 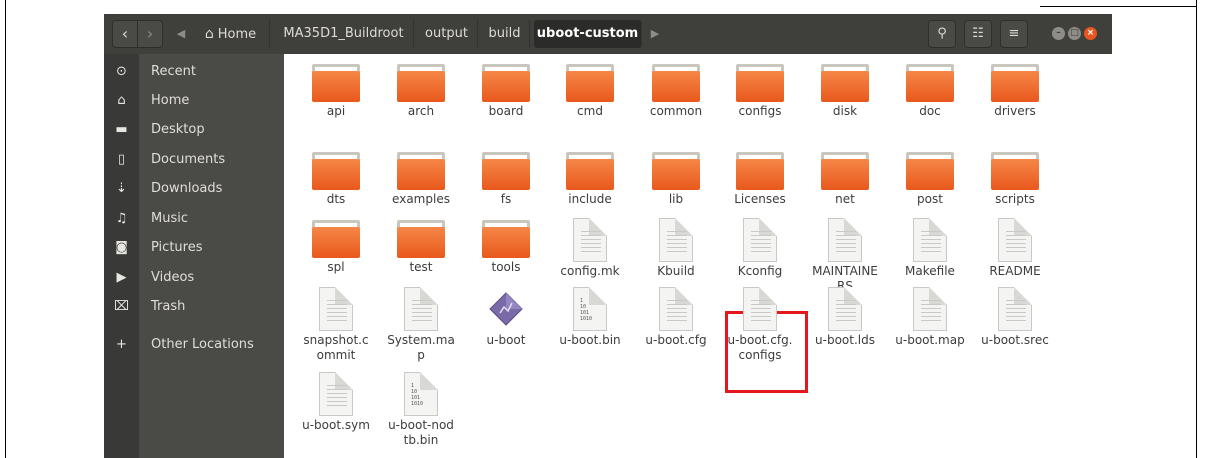 What do you see at coordinates (194, 100) in the screenshot?
I see `sidebar-item-home: ⌂ Home` at bounding box center [194, 100].